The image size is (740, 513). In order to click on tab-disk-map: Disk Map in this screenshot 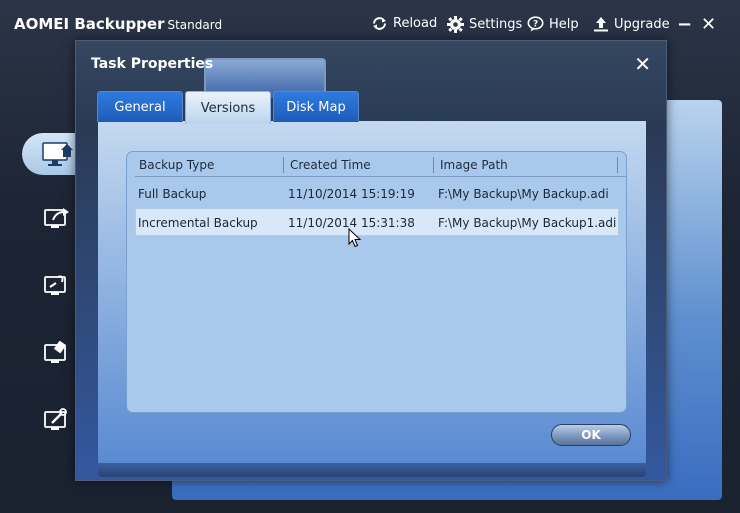, I will do `click(316, 106)`.